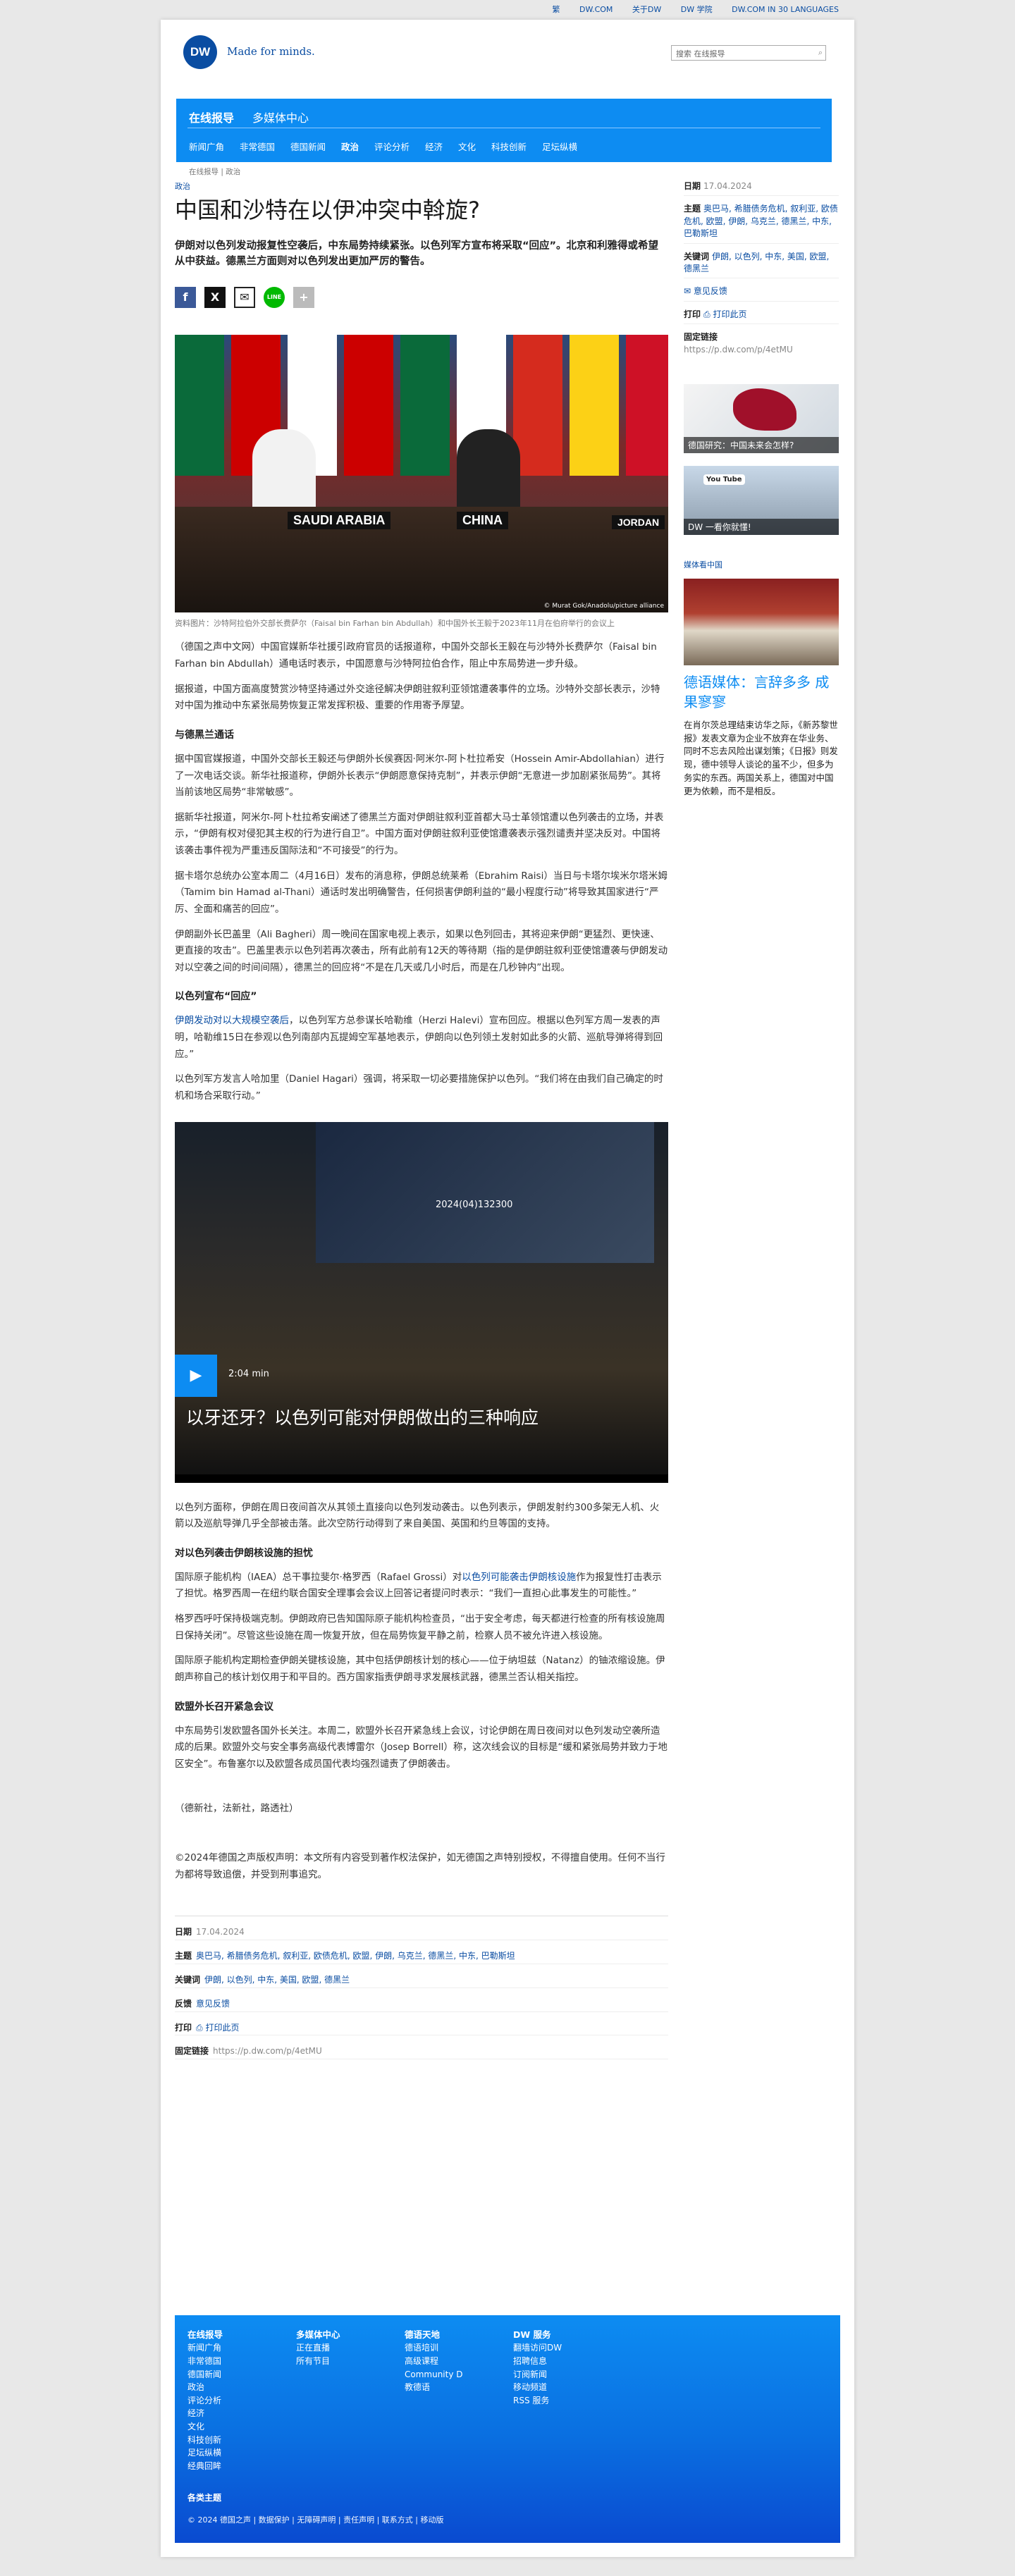 Image resolution: width=1015 pixels, height=2576 pixels. I want to click on nav-item-football: 足坛纵横, so click(559, 147).